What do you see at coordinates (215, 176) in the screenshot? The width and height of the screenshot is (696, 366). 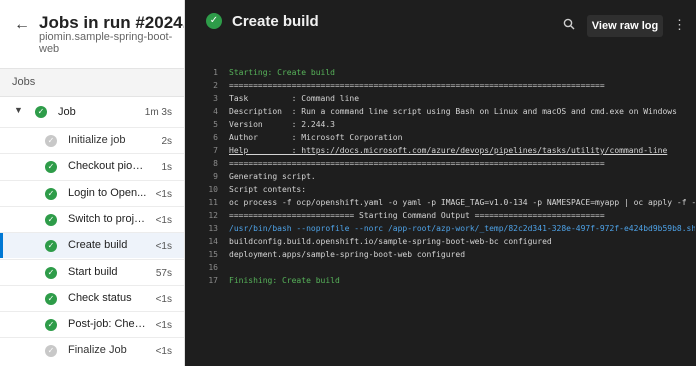 I see `line-number: 9` at bounding box center [215, 176].